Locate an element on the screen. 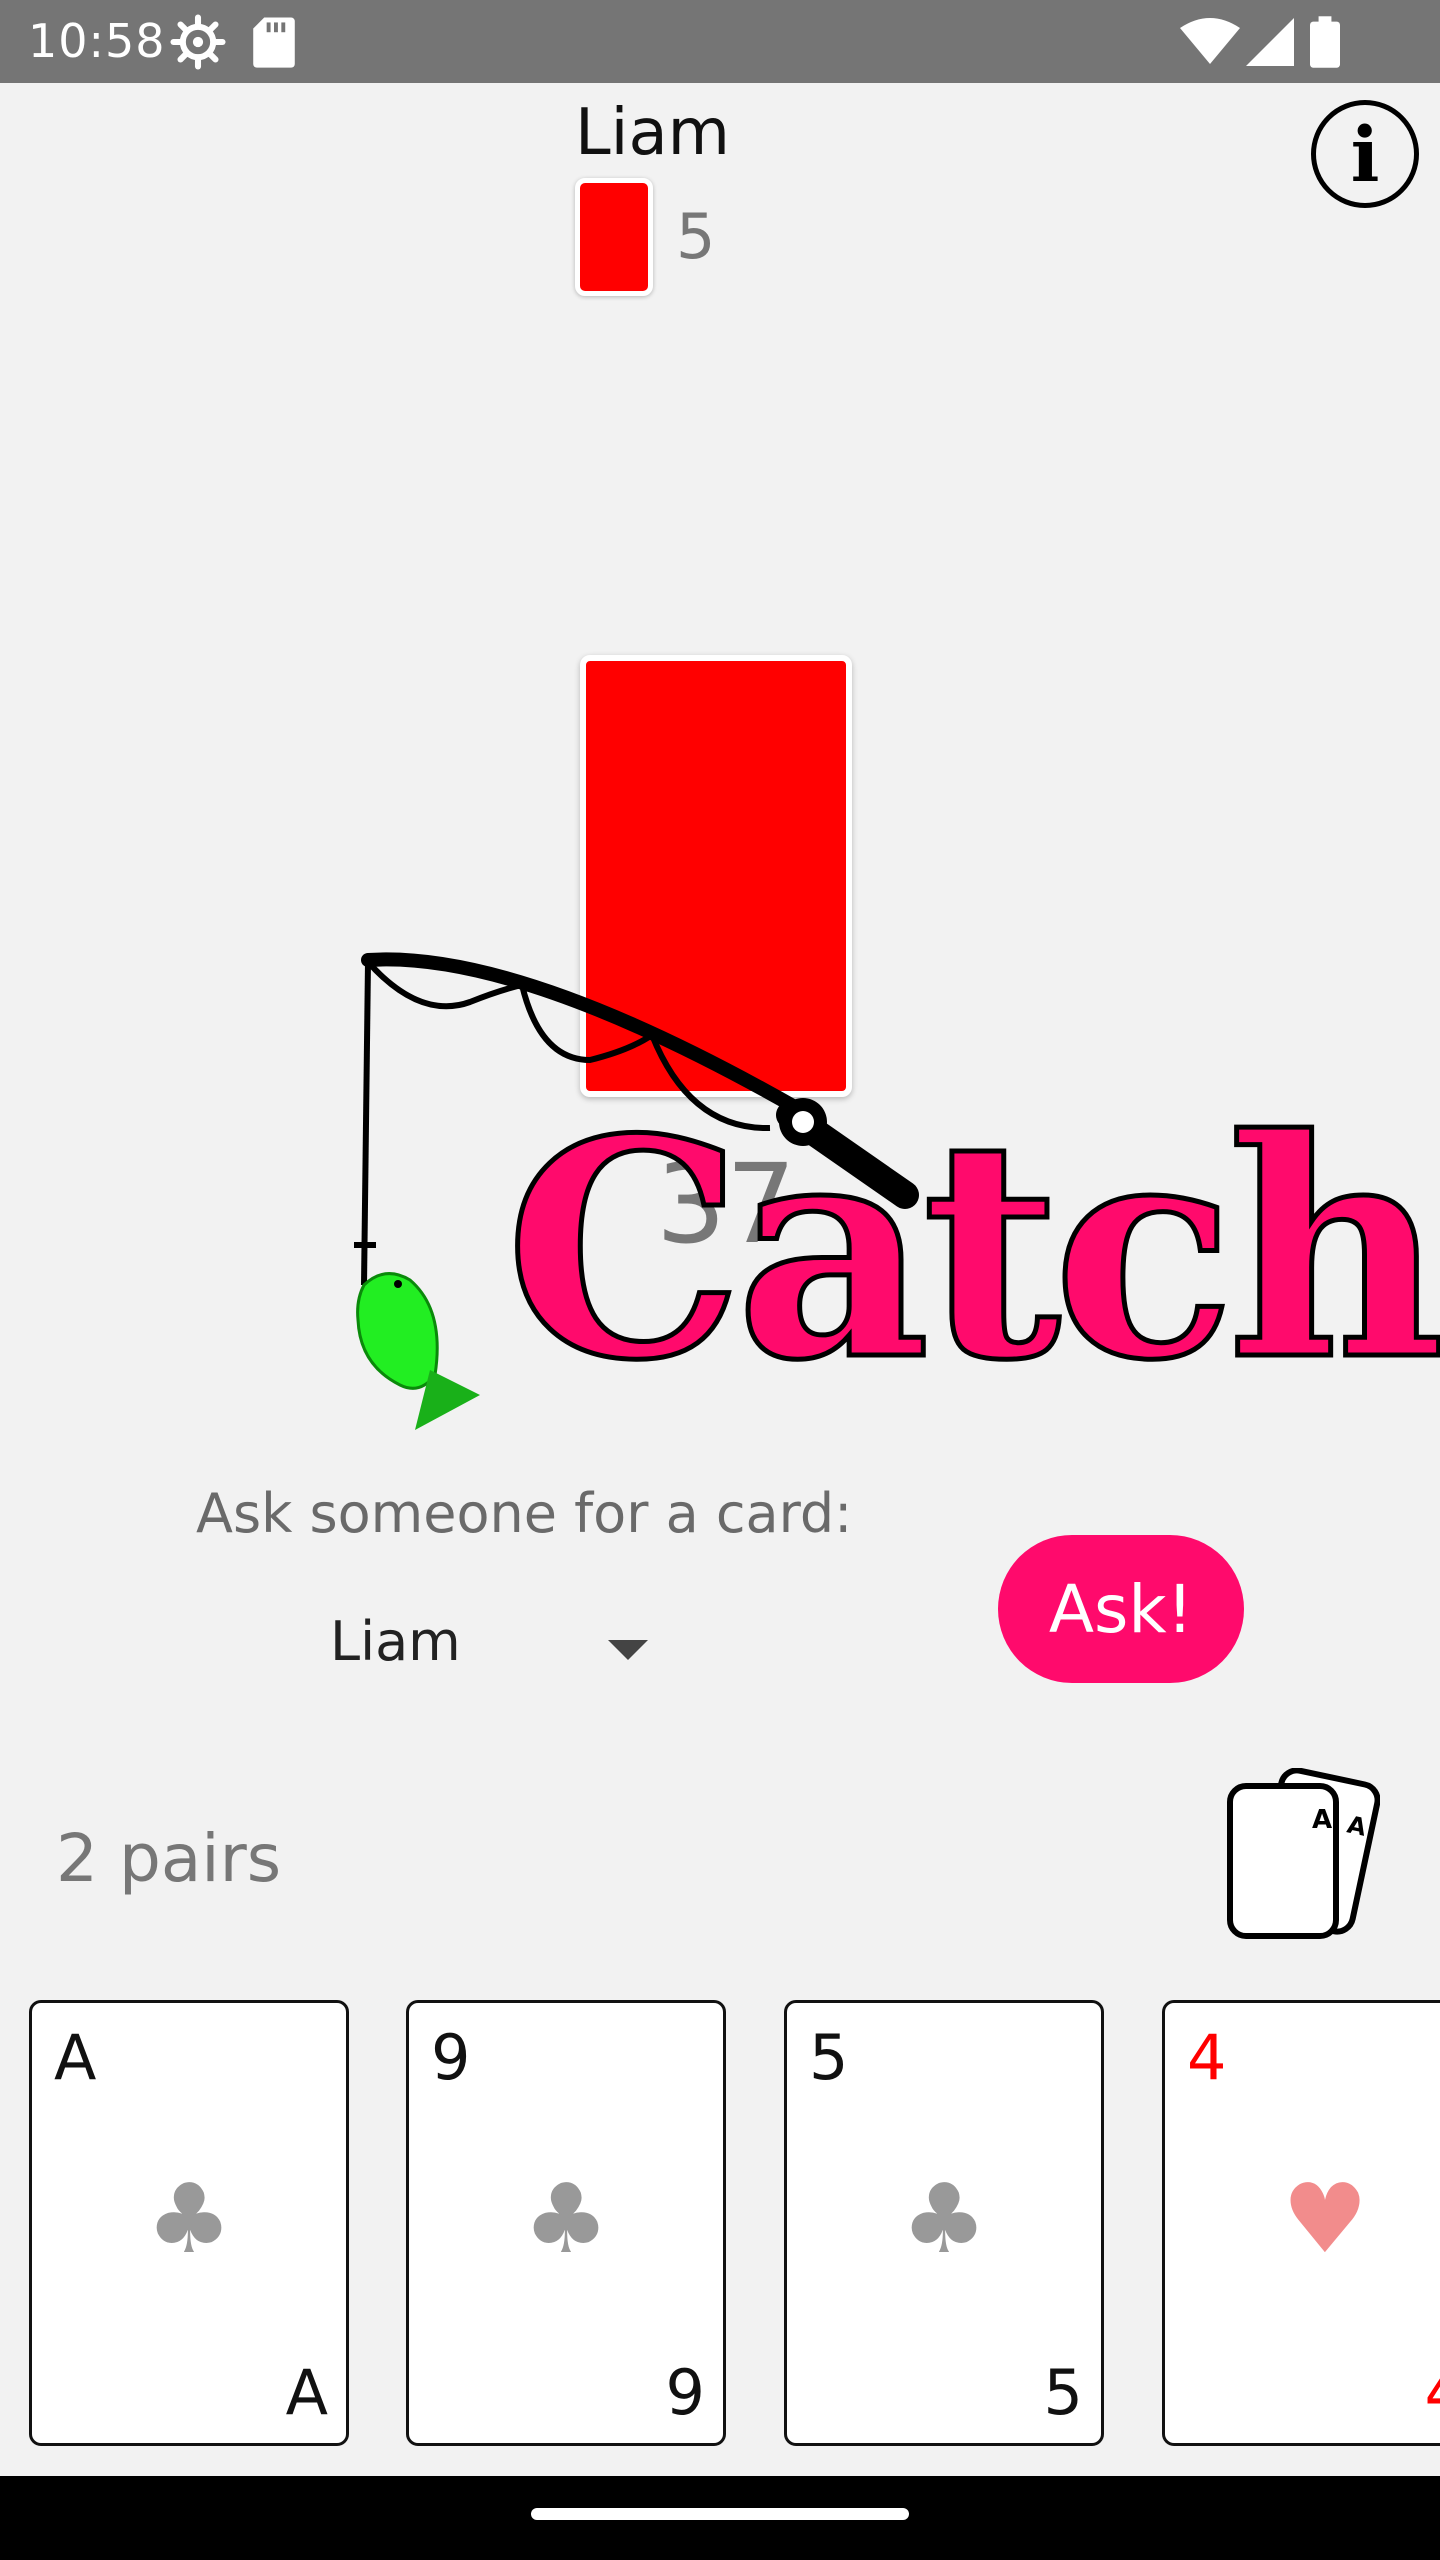 This screenshot has width=1440, height=2560. pairs-count-label: 2 pairs is located at coordinates (169, 1858).